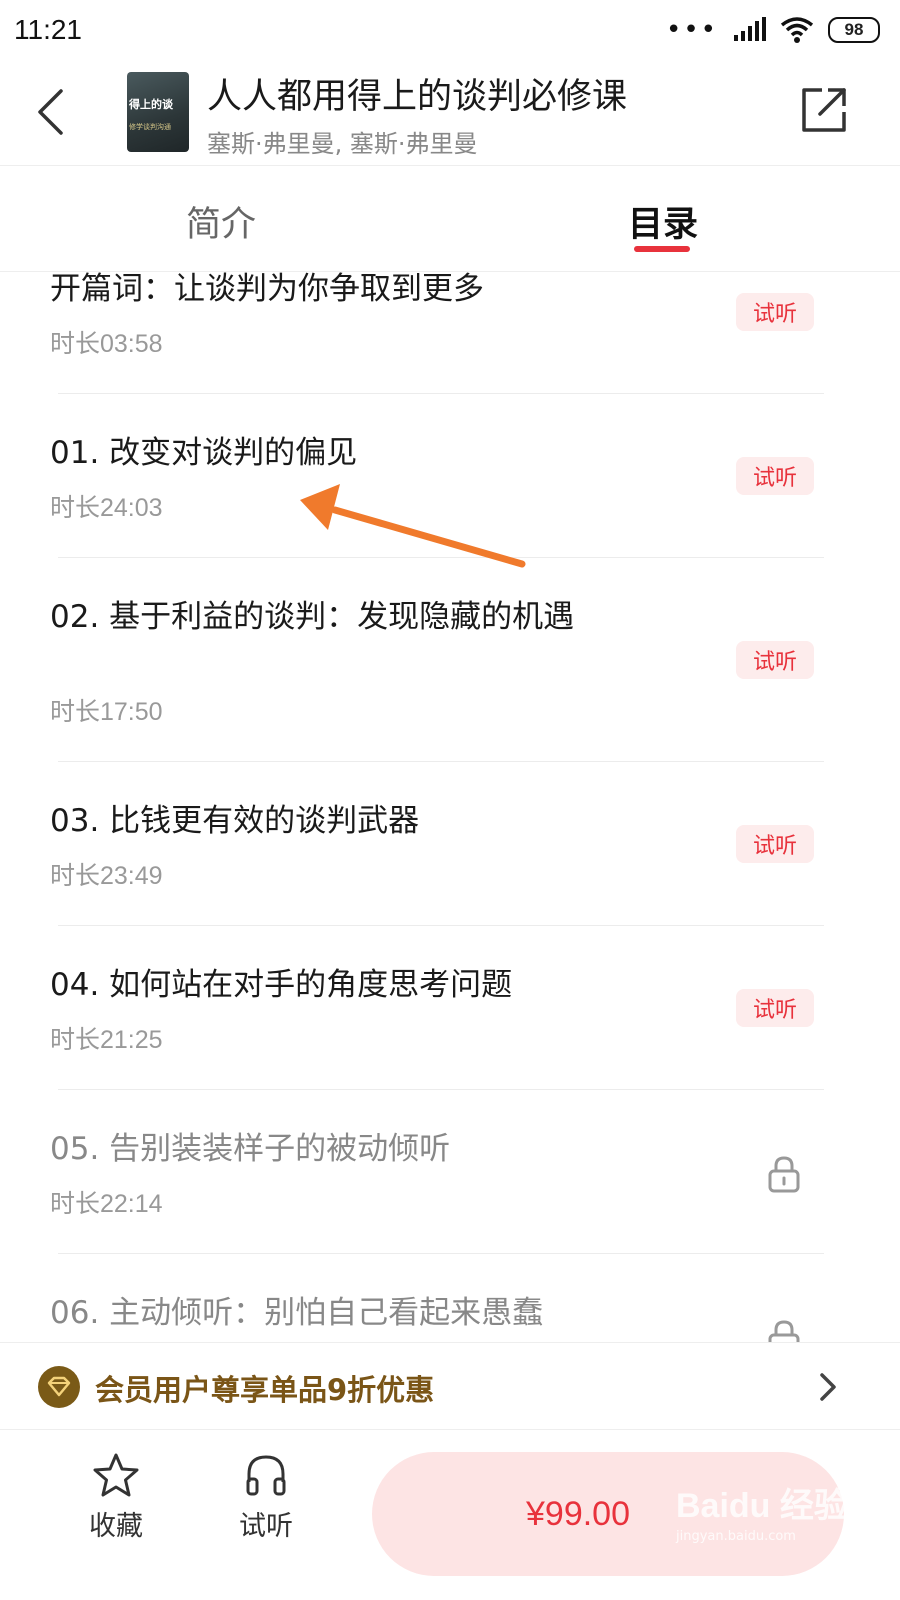 Image resolution: width=900 pixels, height=1600 pixels. What do you see at coordinates (663, 221) in the screenshot?
I see `tab-catalog: 目录` at bounding box center [663, 221].